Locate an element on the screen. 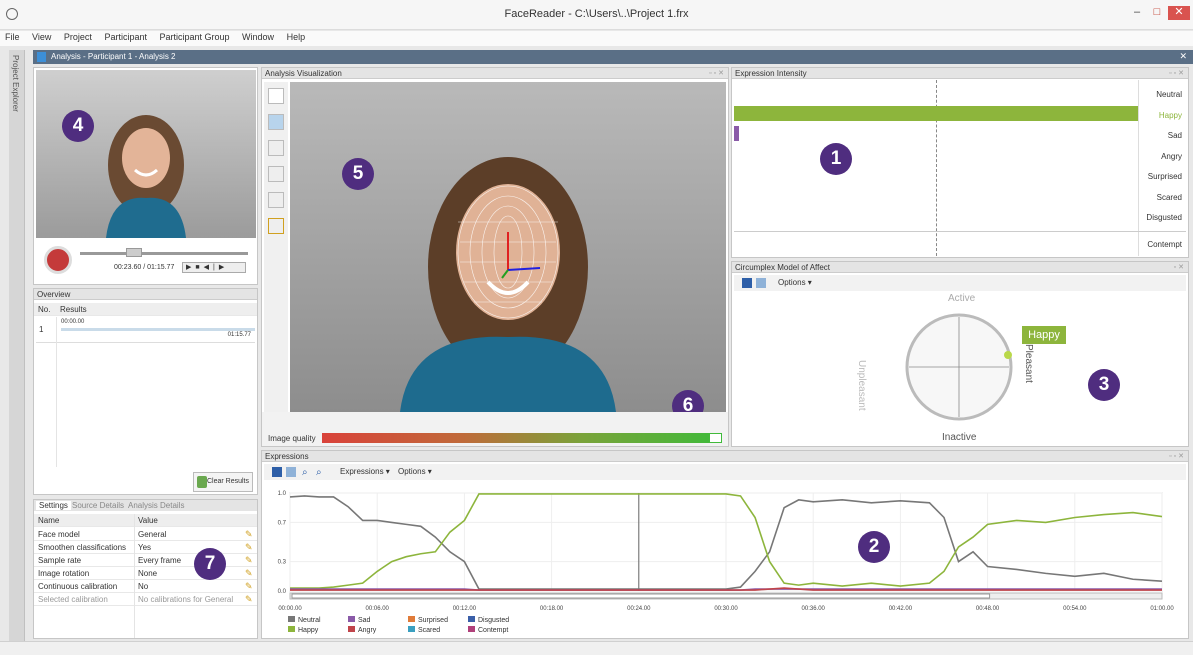  expressions-title: Expressions is located at coordinates (287, 456).